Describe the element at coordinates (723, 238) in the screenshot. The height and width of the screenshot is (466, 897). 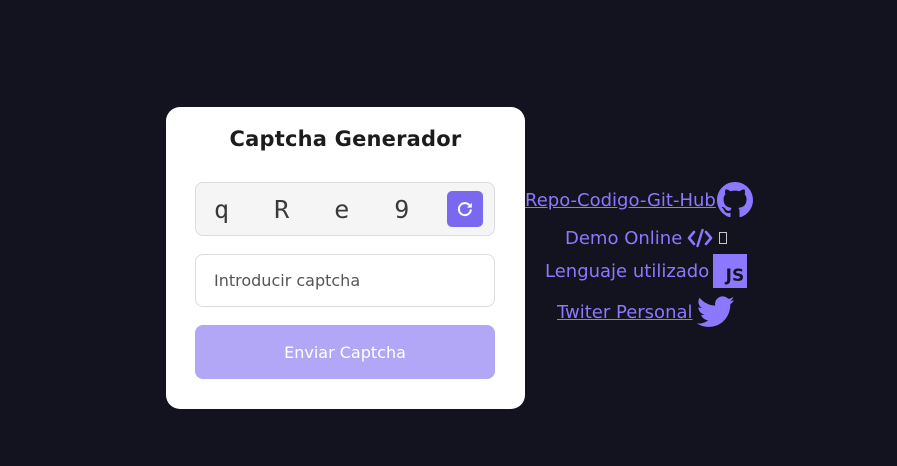
I see `missing-glyph-icon` at that location.